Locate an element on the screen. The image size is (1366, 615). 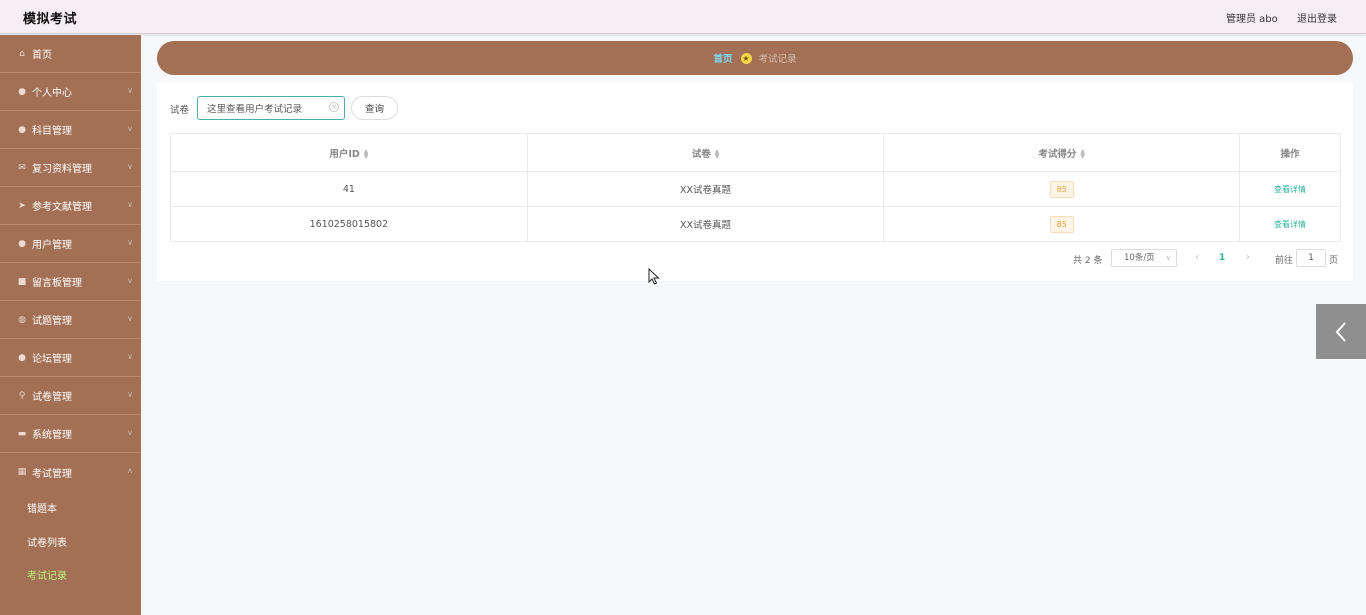
sidebar-item-label: 科目管理 is located at coordinates (52, 131).